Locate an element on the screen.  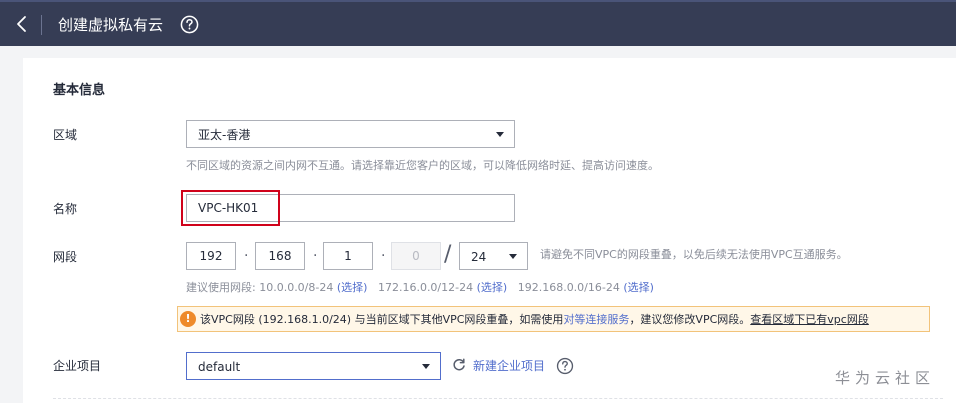
refresh-icon is located at coordinates (459, 365).